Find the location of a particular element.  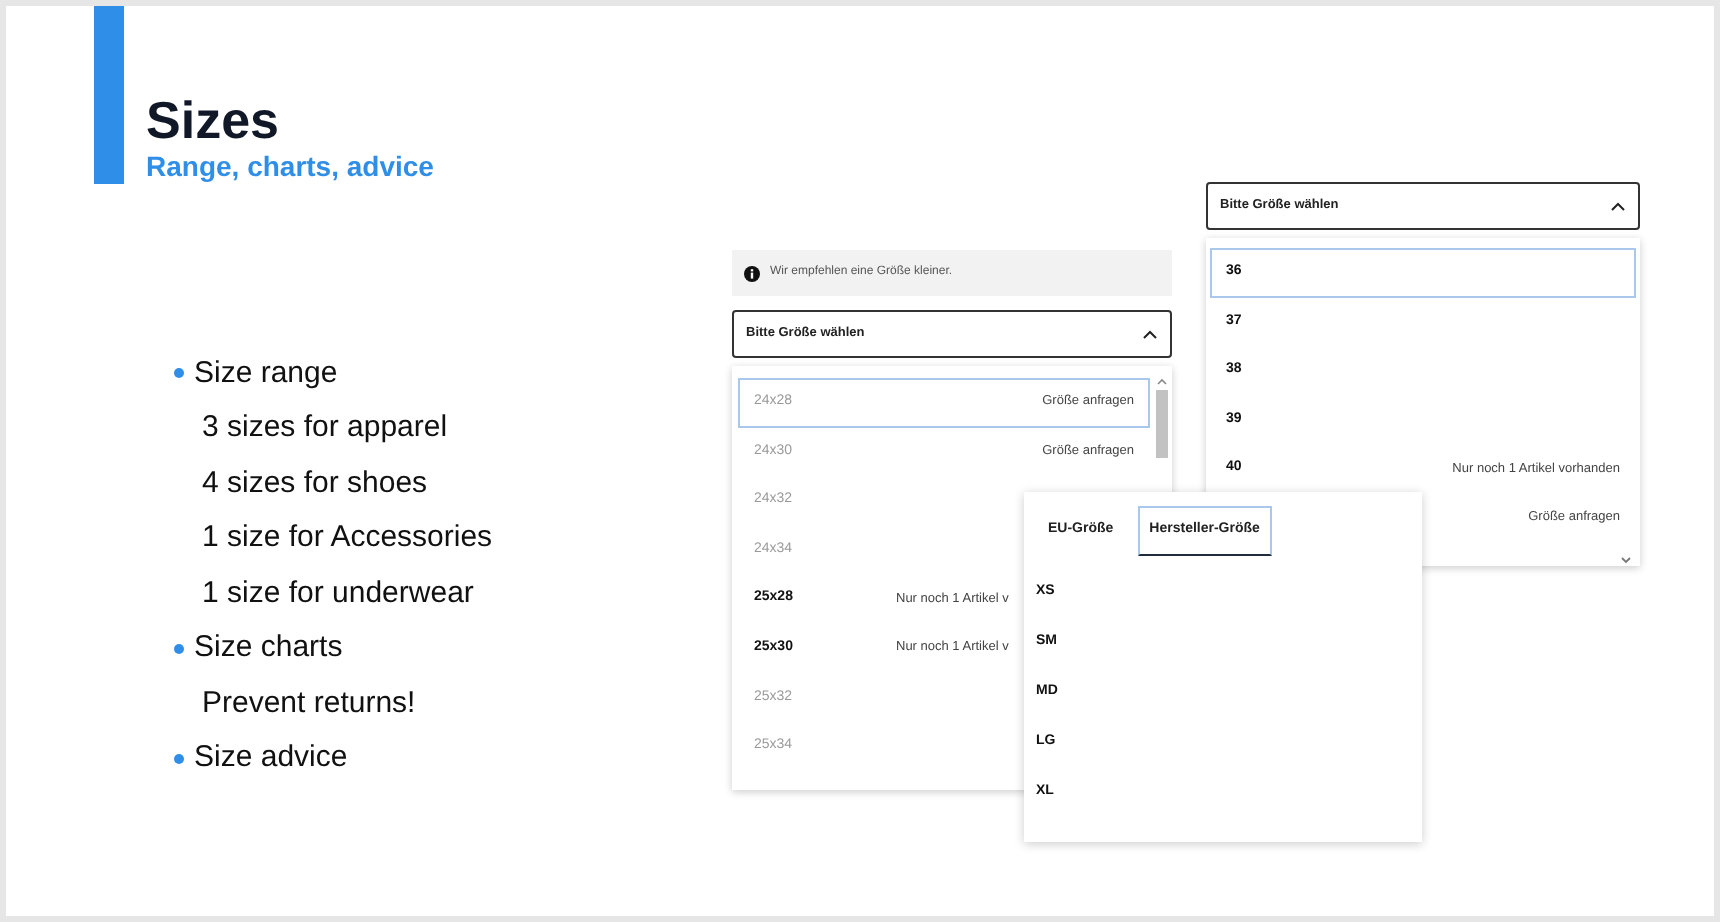

scrollbar-drawing is located at coordinates (1162, 418).